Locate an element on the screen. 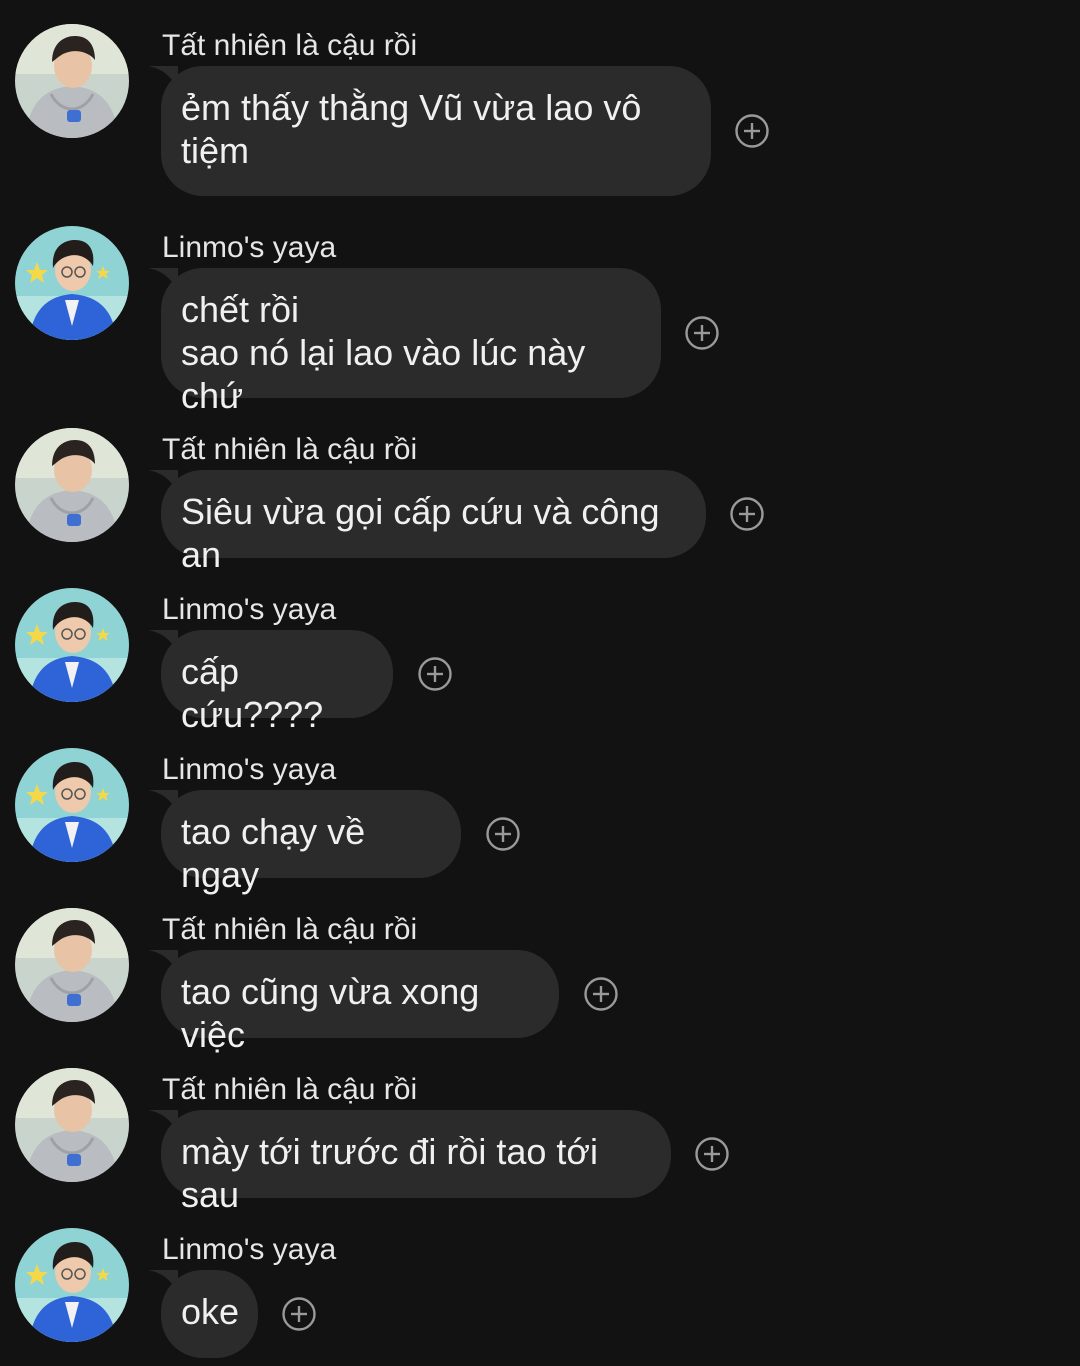 This screenshot has width=1080, height=1366. message-bubble: tao cũng vừa xong việc is located at coordinates (360, 1002).